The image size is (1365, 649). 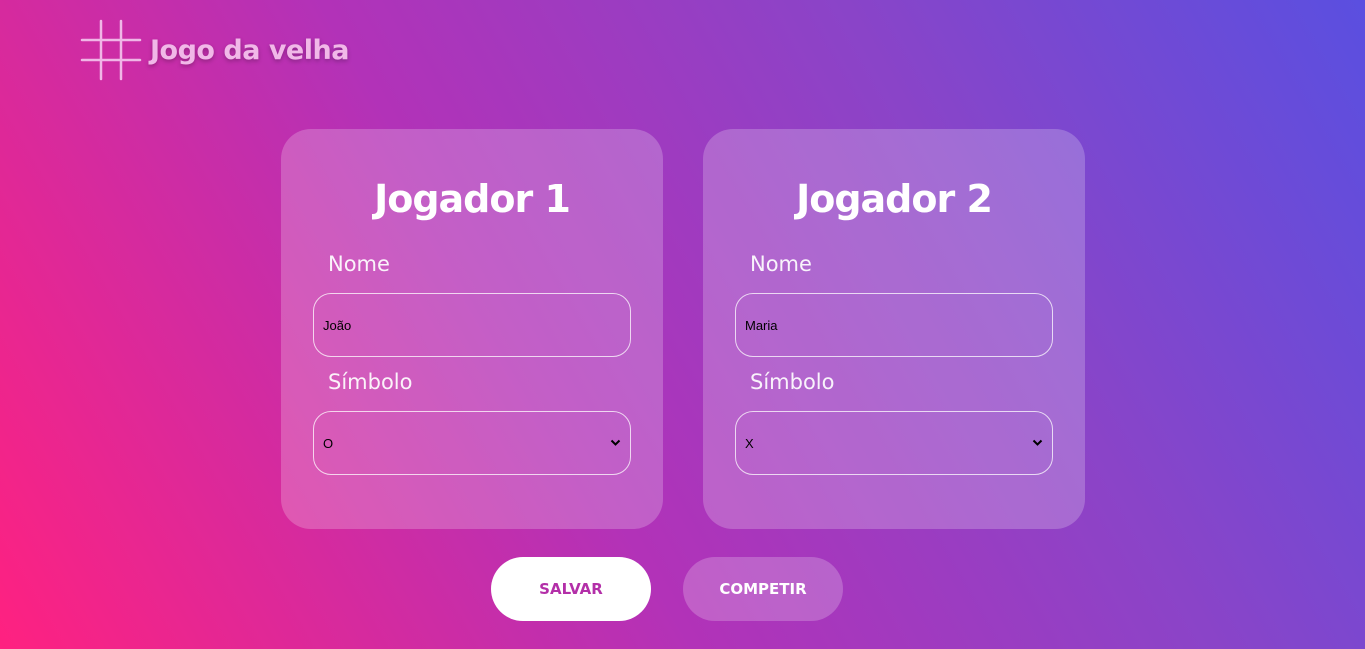 I want to click on player-1-symbol-label: Símbolo, so click(x=370, y=382).